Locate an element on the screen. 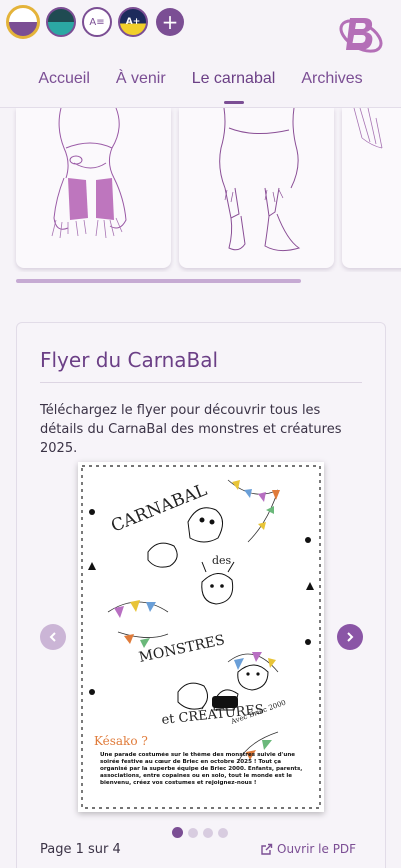 Image resolution: width=401 pixels, height=868 pixels. external-link-icon is located at coordinates (267, 849).